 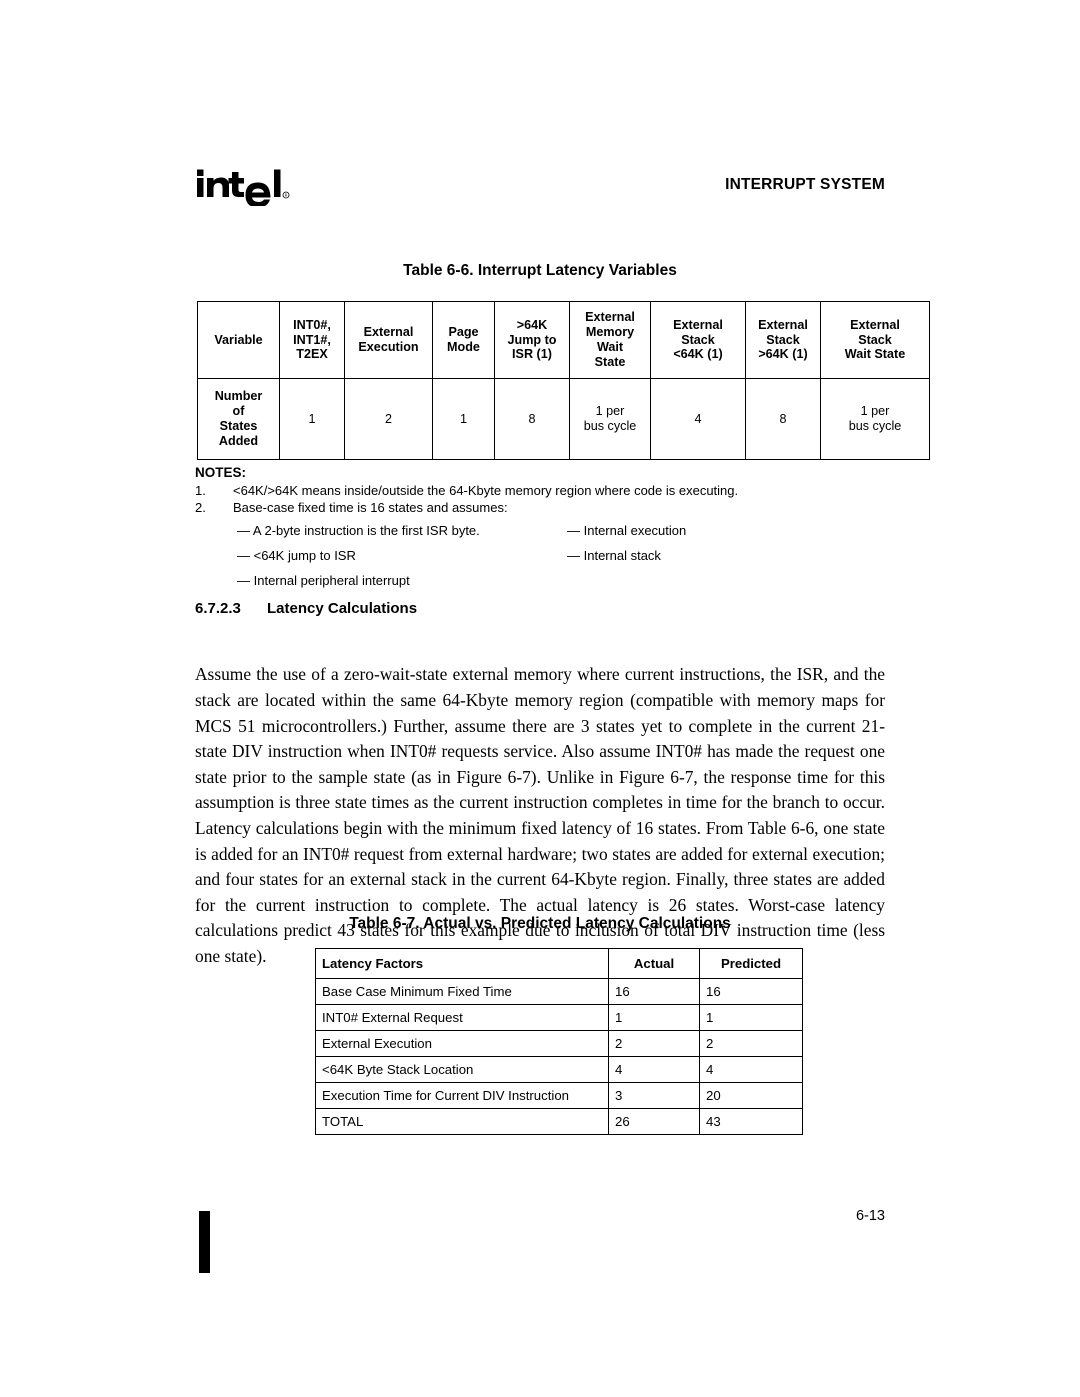 I want to click on cell-states-external-stack-wait-state: 1 per bus cycle, so click(x=875, y=419).